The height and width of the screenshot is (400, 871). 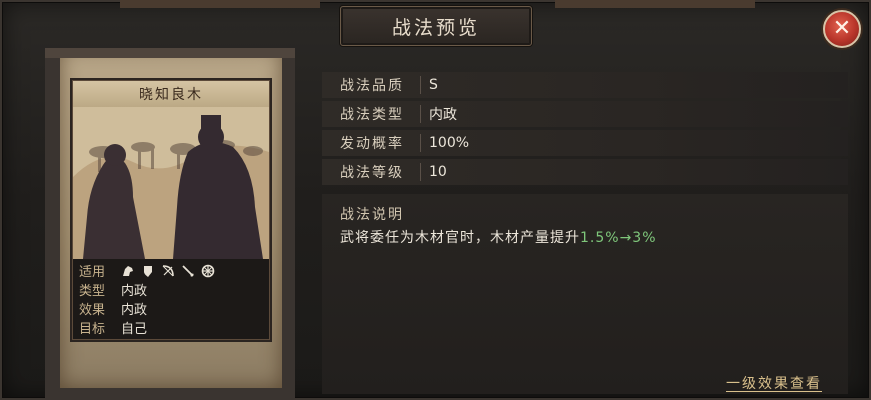 I want to click on cavalry-icon, so click(x=128, y=270).